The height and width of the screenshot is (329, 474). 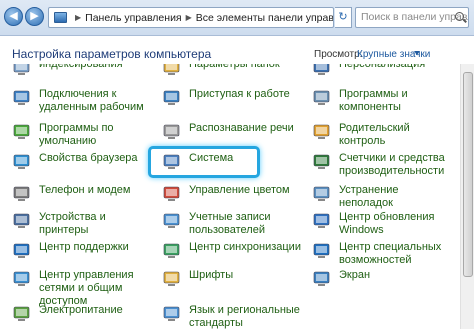 I want to click on control-panel-item-label: Программы по умолчанию, so click(x=76, y=134).